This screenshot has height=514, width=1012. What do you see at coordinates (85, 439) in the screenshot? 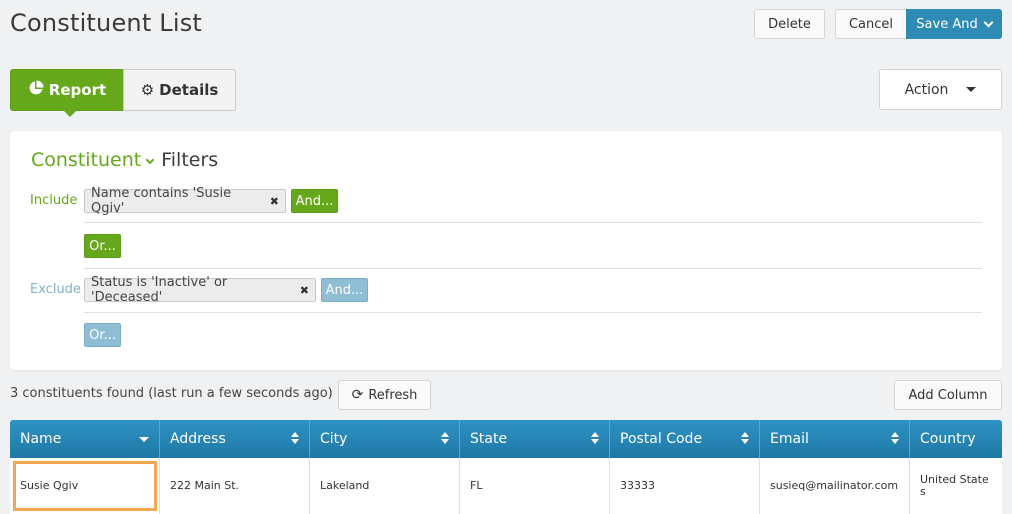
I see `column-header-name: Name` at bounding box center [85, 439].